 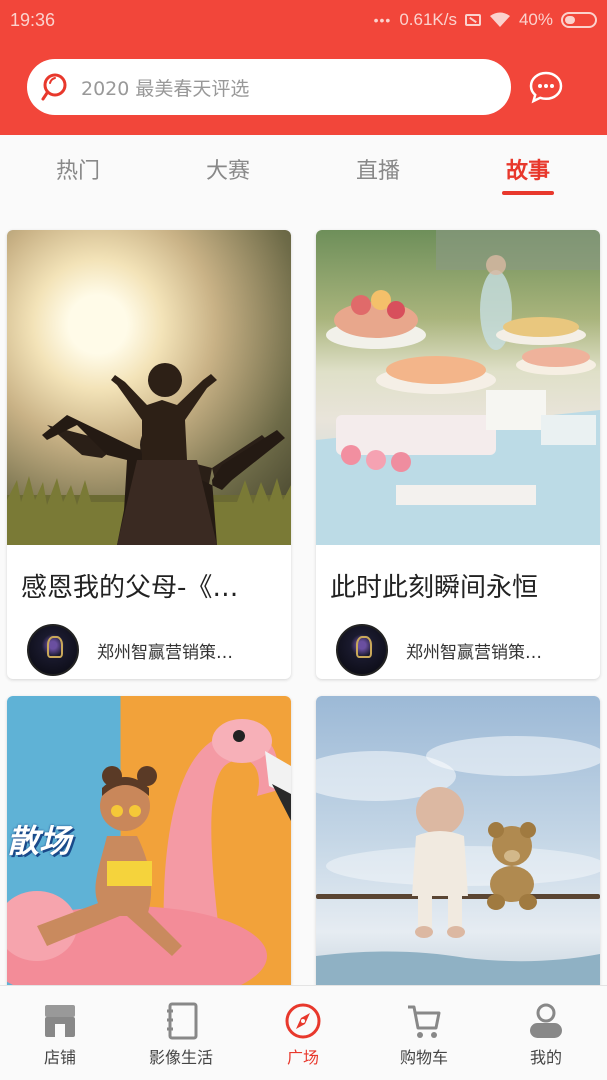 I want to click on cart-icon, so click(x=424, y=1021).